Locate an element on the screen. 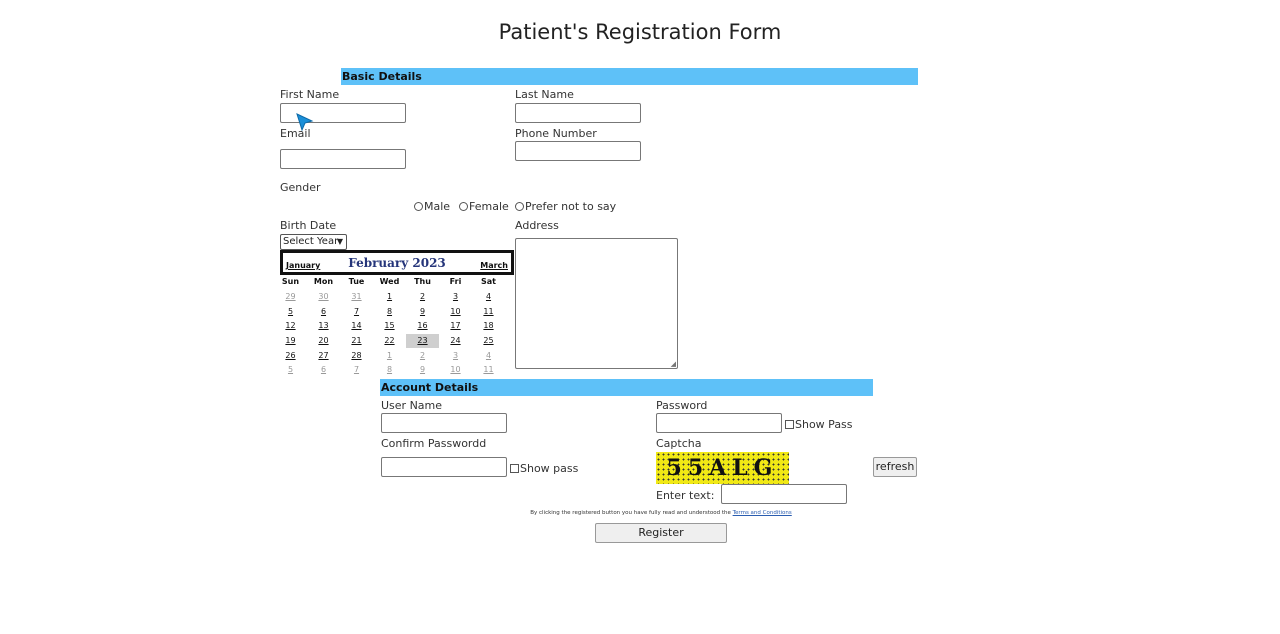 The image size is (1280, 634). calendar-day: 20 is located at coordinates (323, 341).